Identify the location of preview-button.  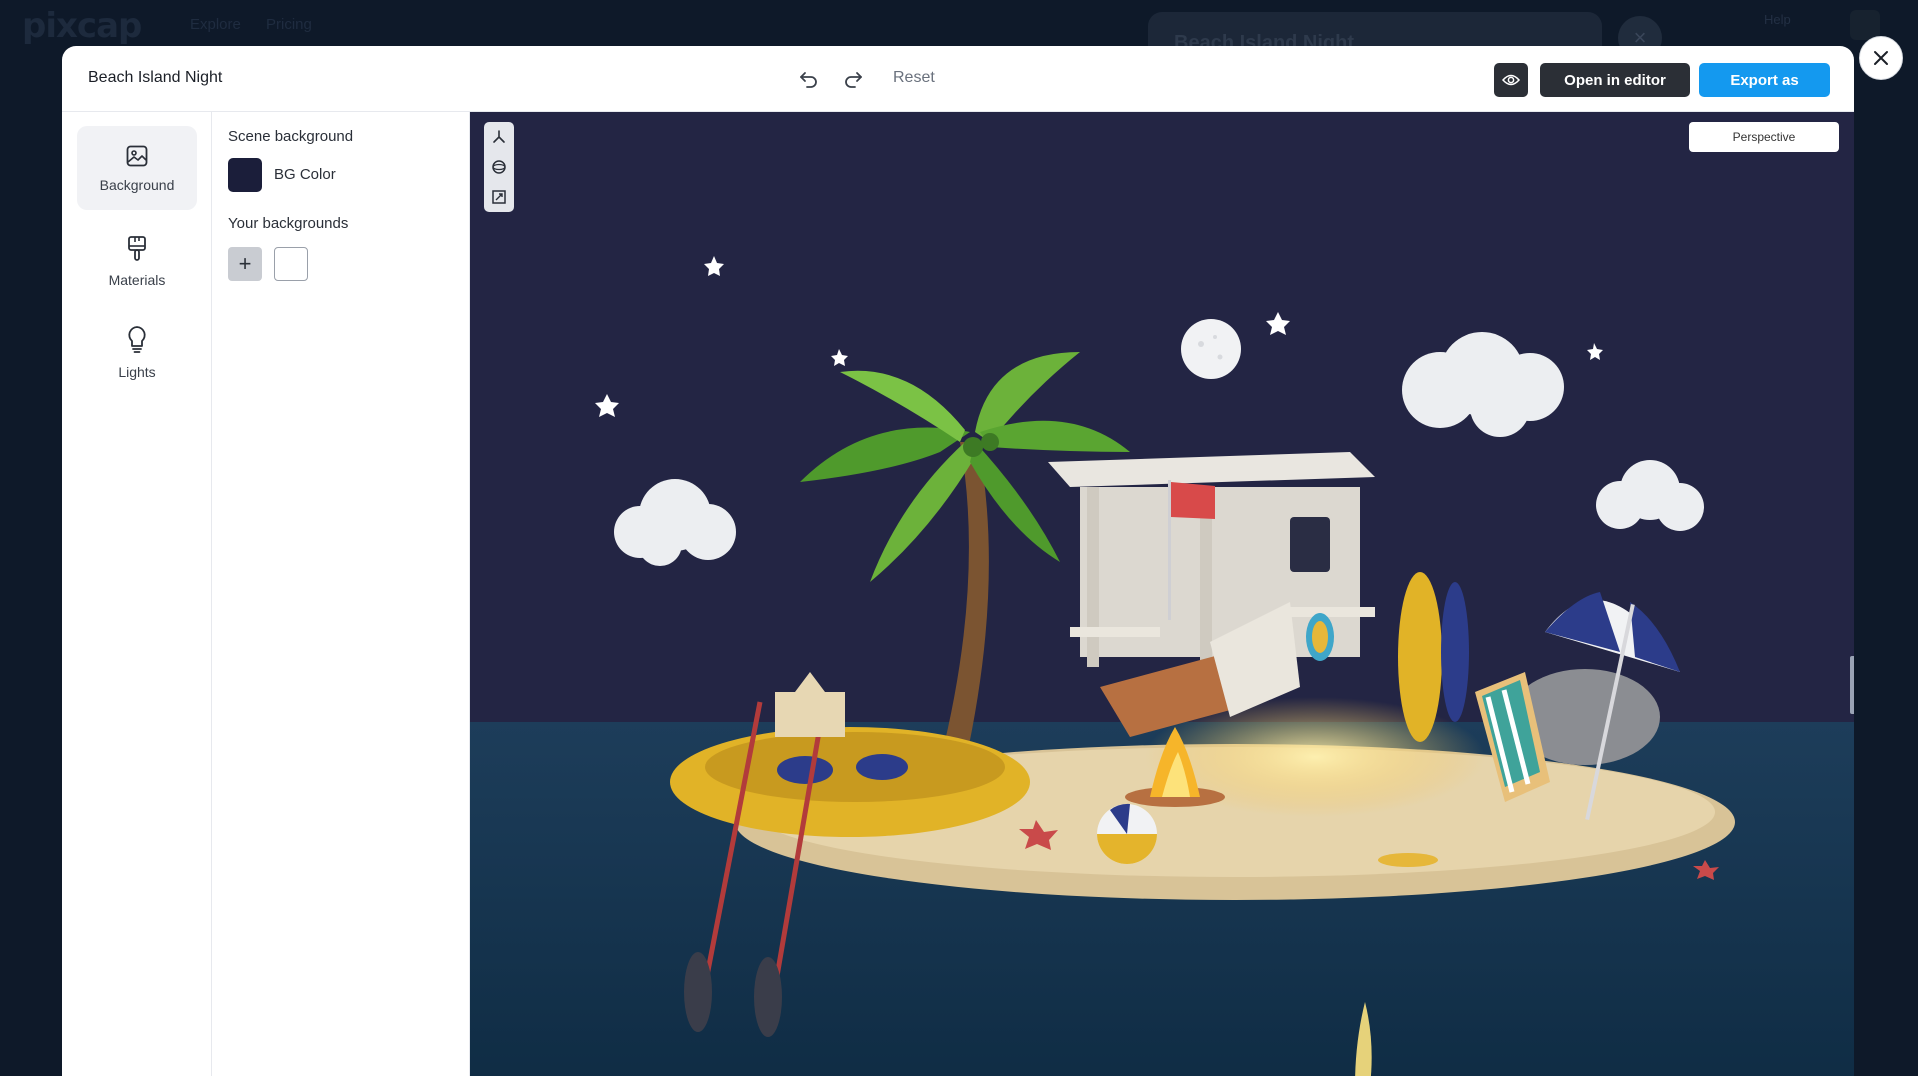
(1511, 80).